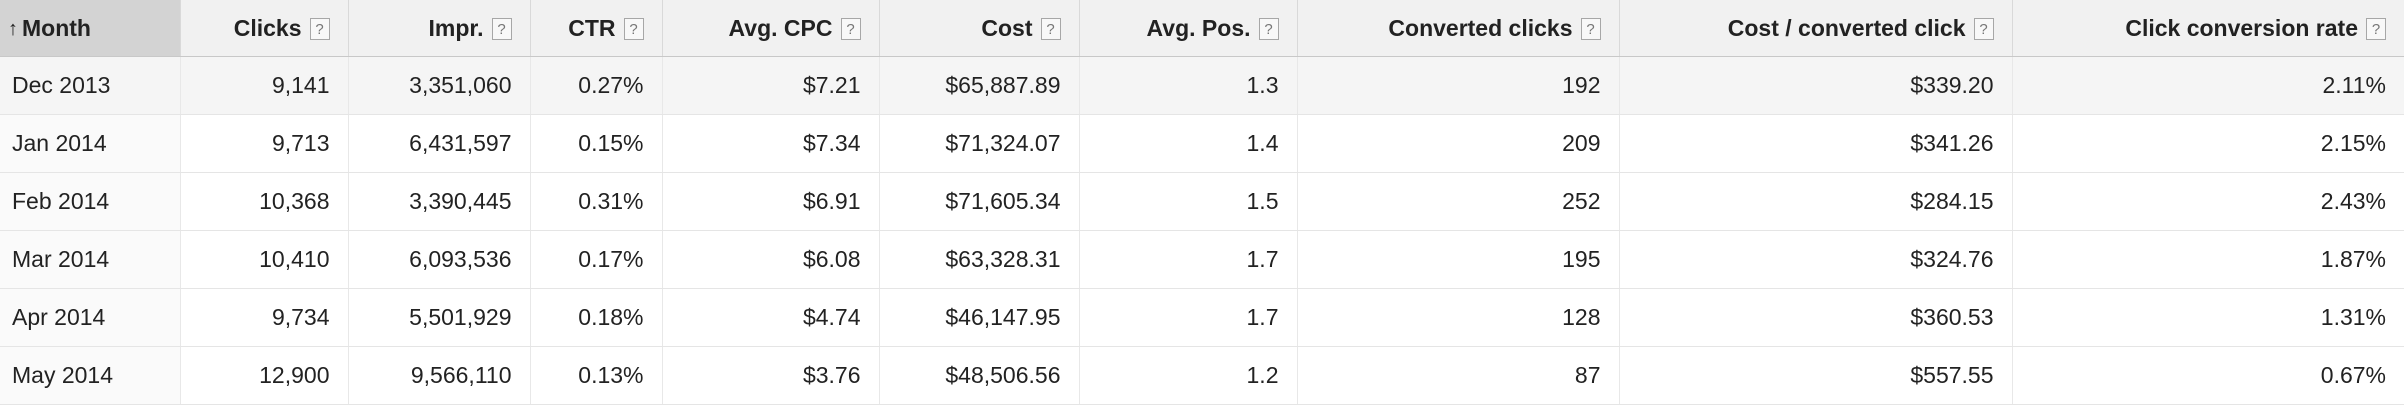 The height and width of the screenshot is (405, 2404). Describe the element at coordinates (1816, 375) in the screenshot. I see `cost-per-converted-click-cell: $557.55` at that location.